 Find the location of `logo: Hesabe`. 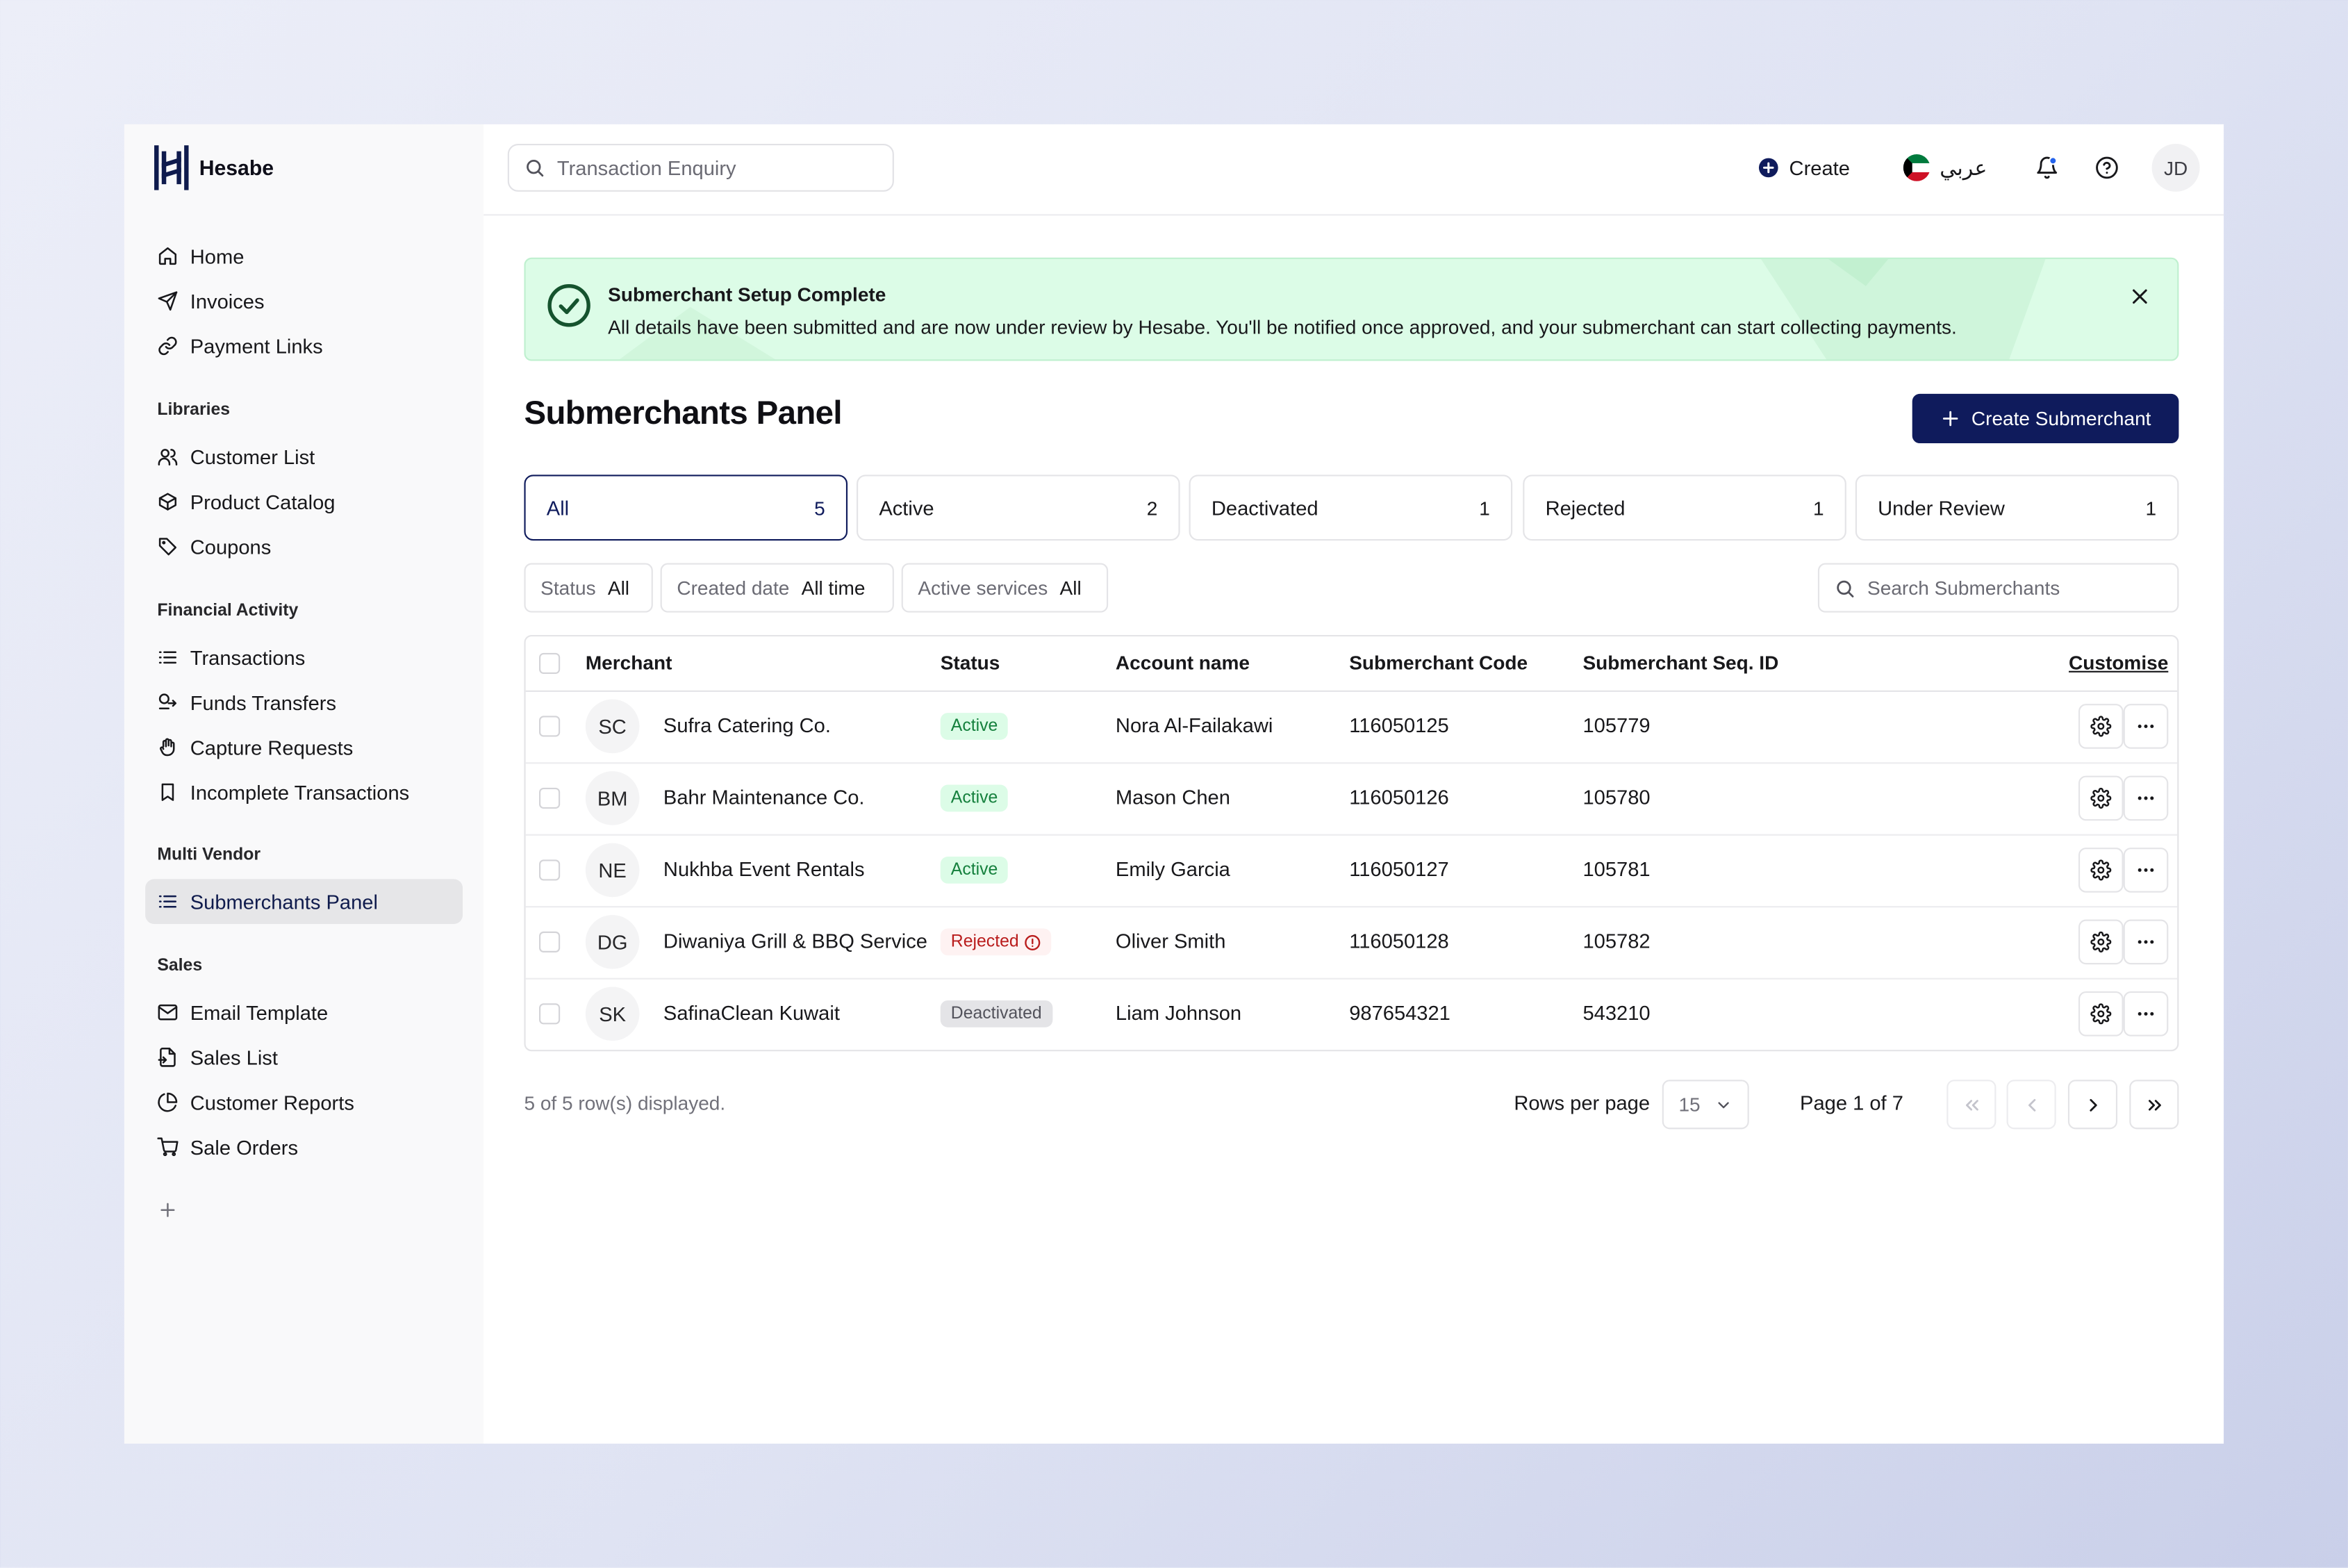

logo: Hesabe is located at coordinates (214, 167).